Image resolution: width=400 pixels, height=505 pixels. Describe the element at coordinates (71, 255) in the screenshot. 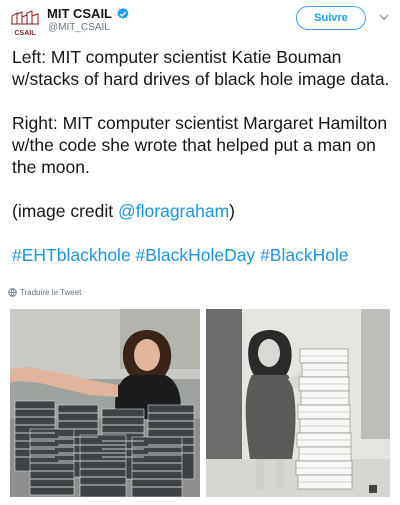

I see `hashtag-link: #EHTblackhole` at that location.